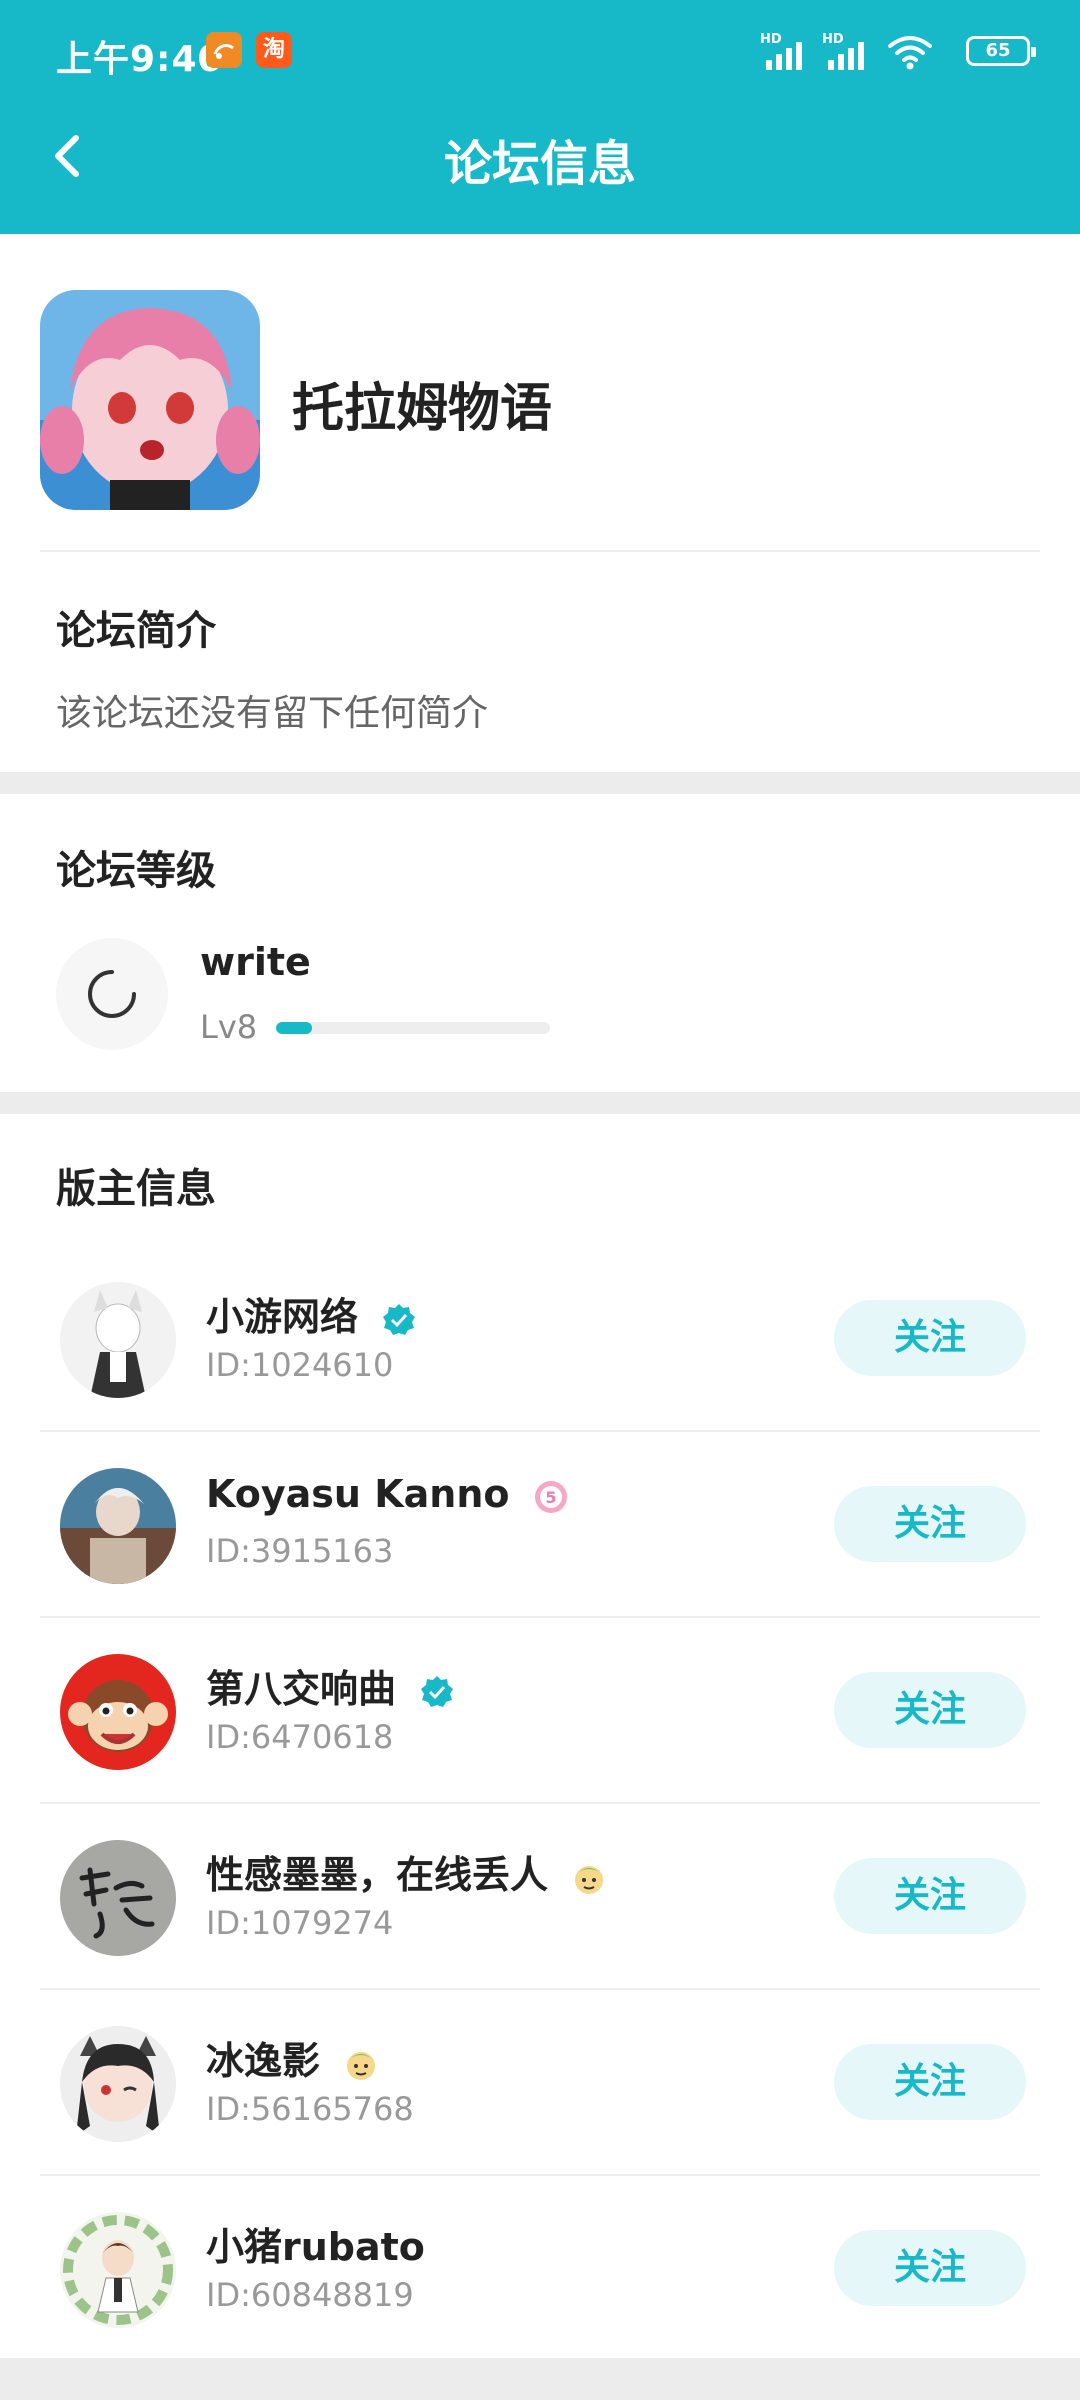 This screenshot has height=2400, width=1080. I want to click on moderator-id: ID:1079274, so click(300, 1923).